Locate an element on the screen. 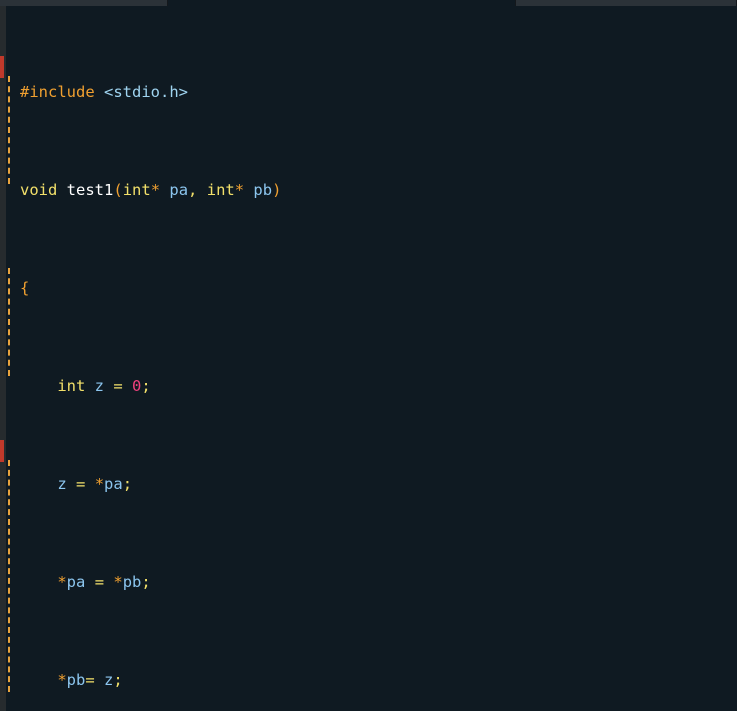 This screenshot has width=737, height=711. token-paren: ) is located at coordinates (277, 189).